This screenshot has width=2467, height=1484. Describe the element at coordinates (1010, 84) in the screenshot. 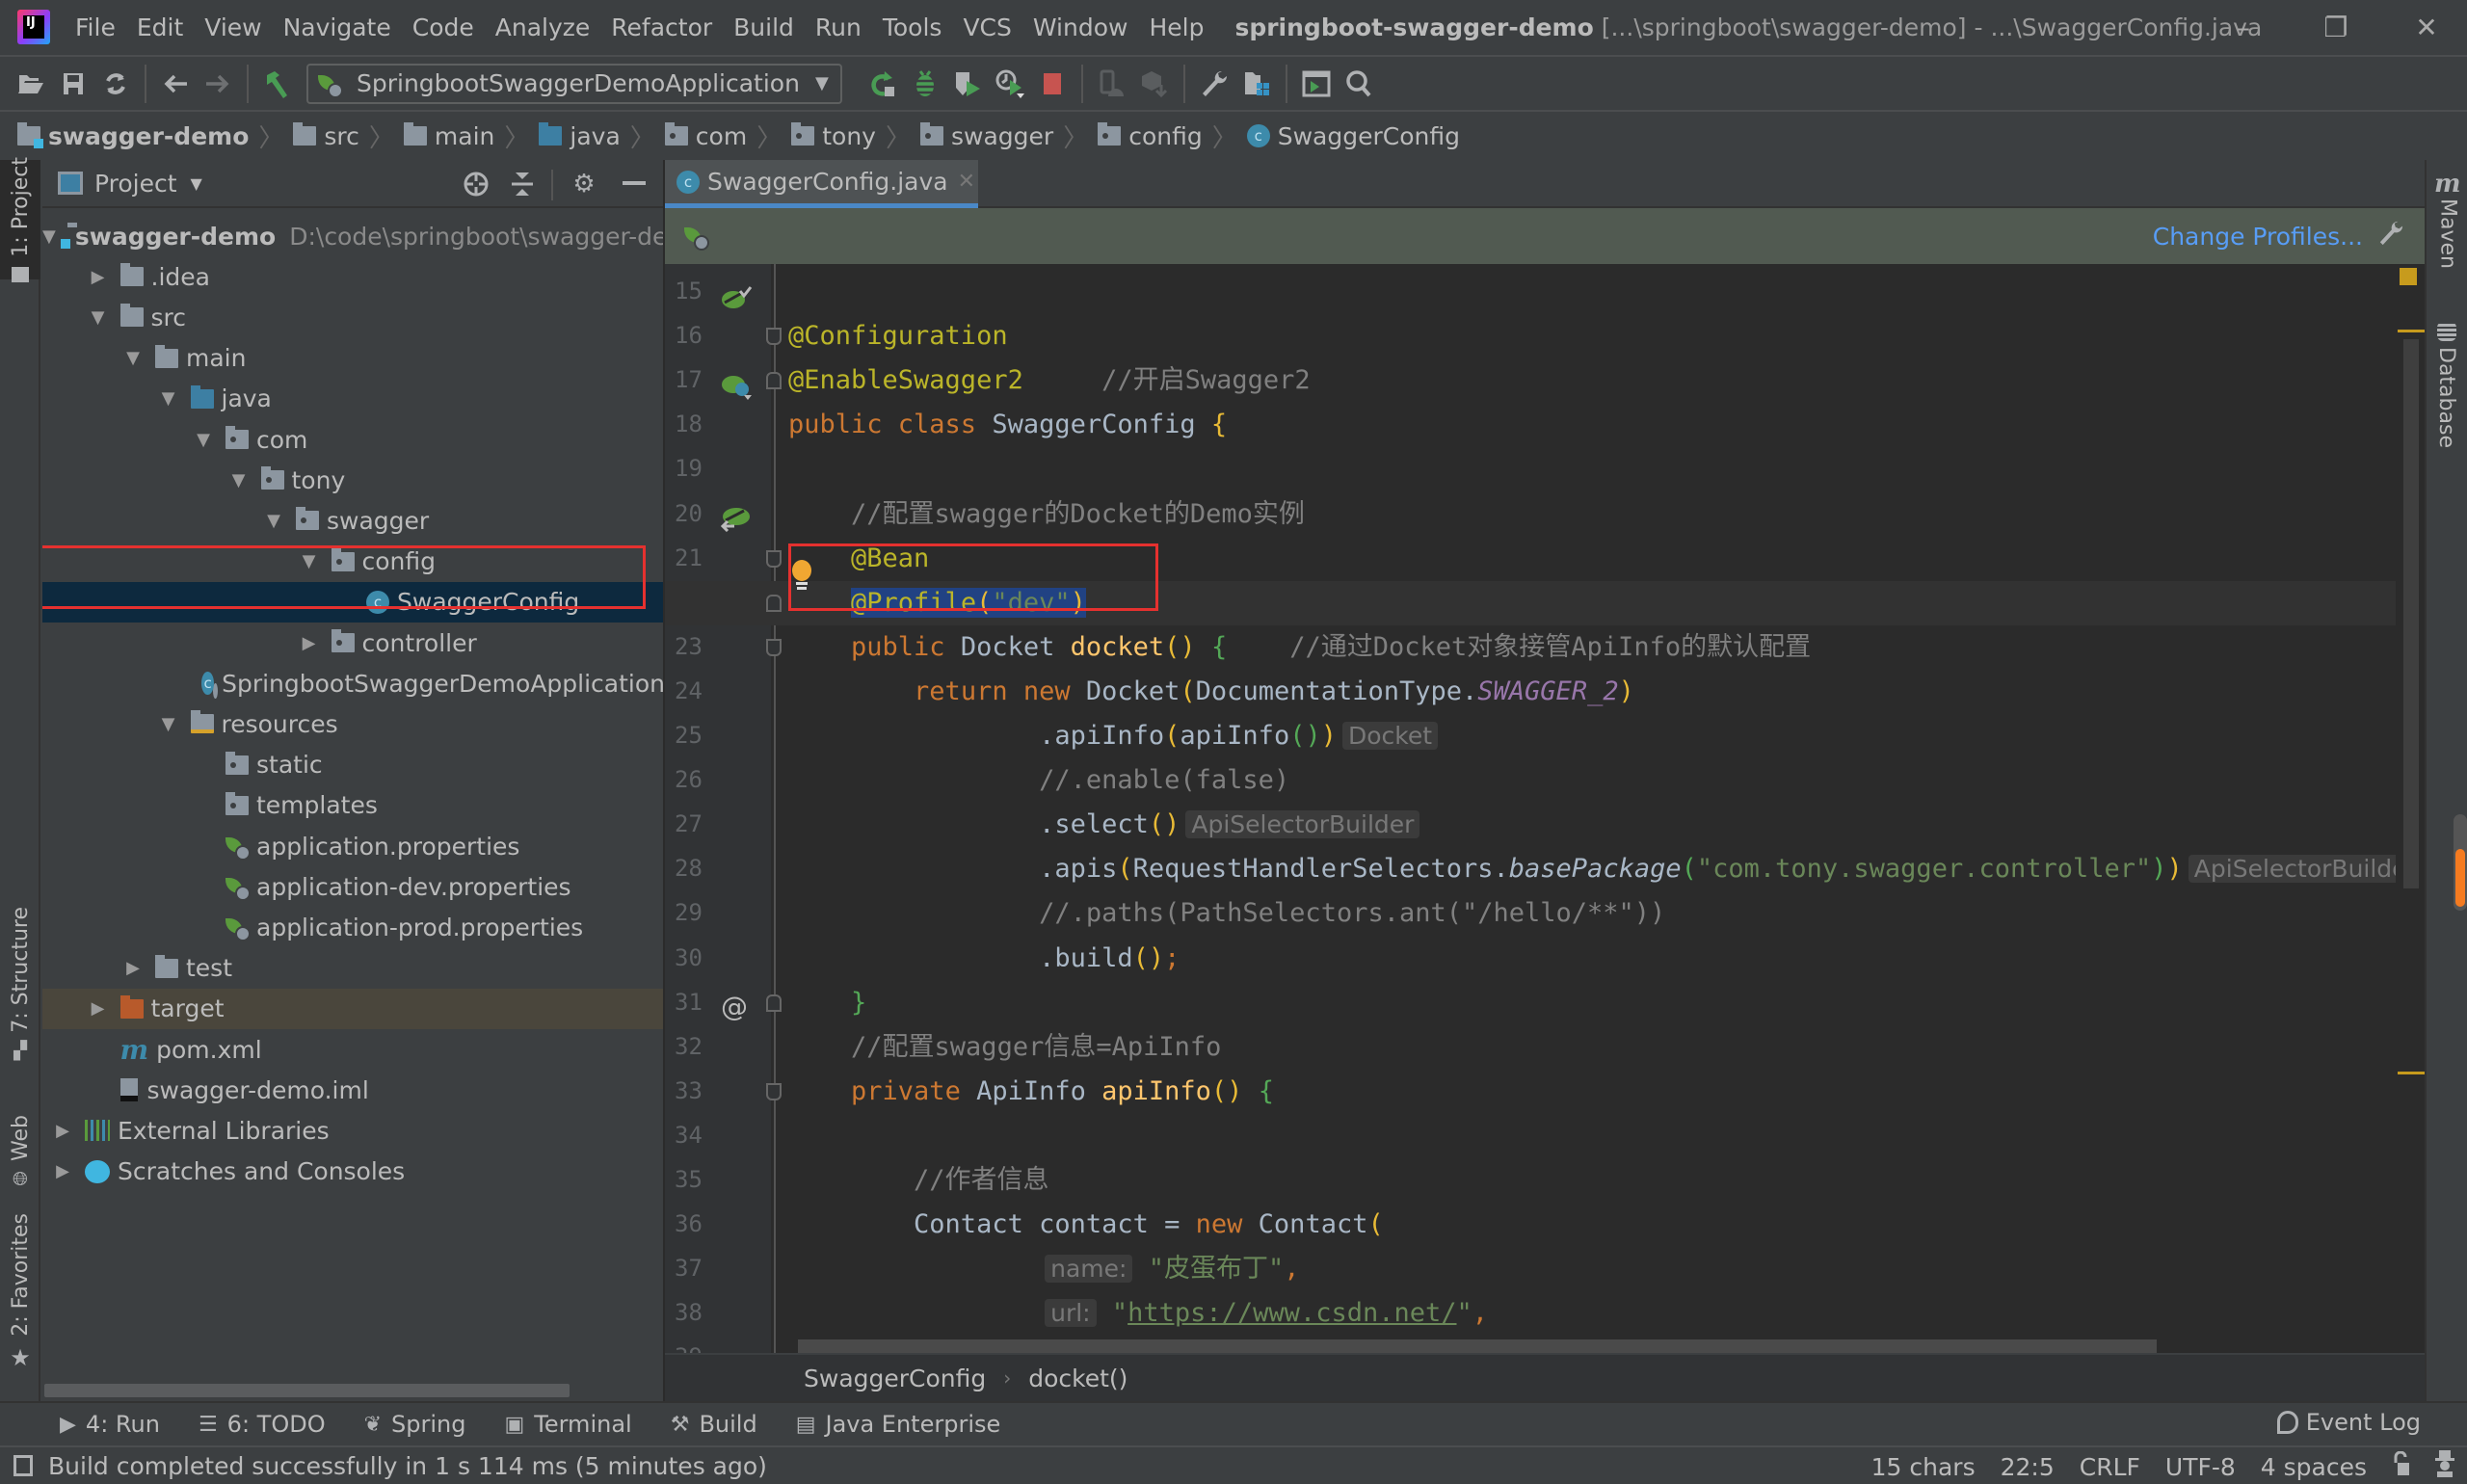

I see `profile-run-icon` at that location.